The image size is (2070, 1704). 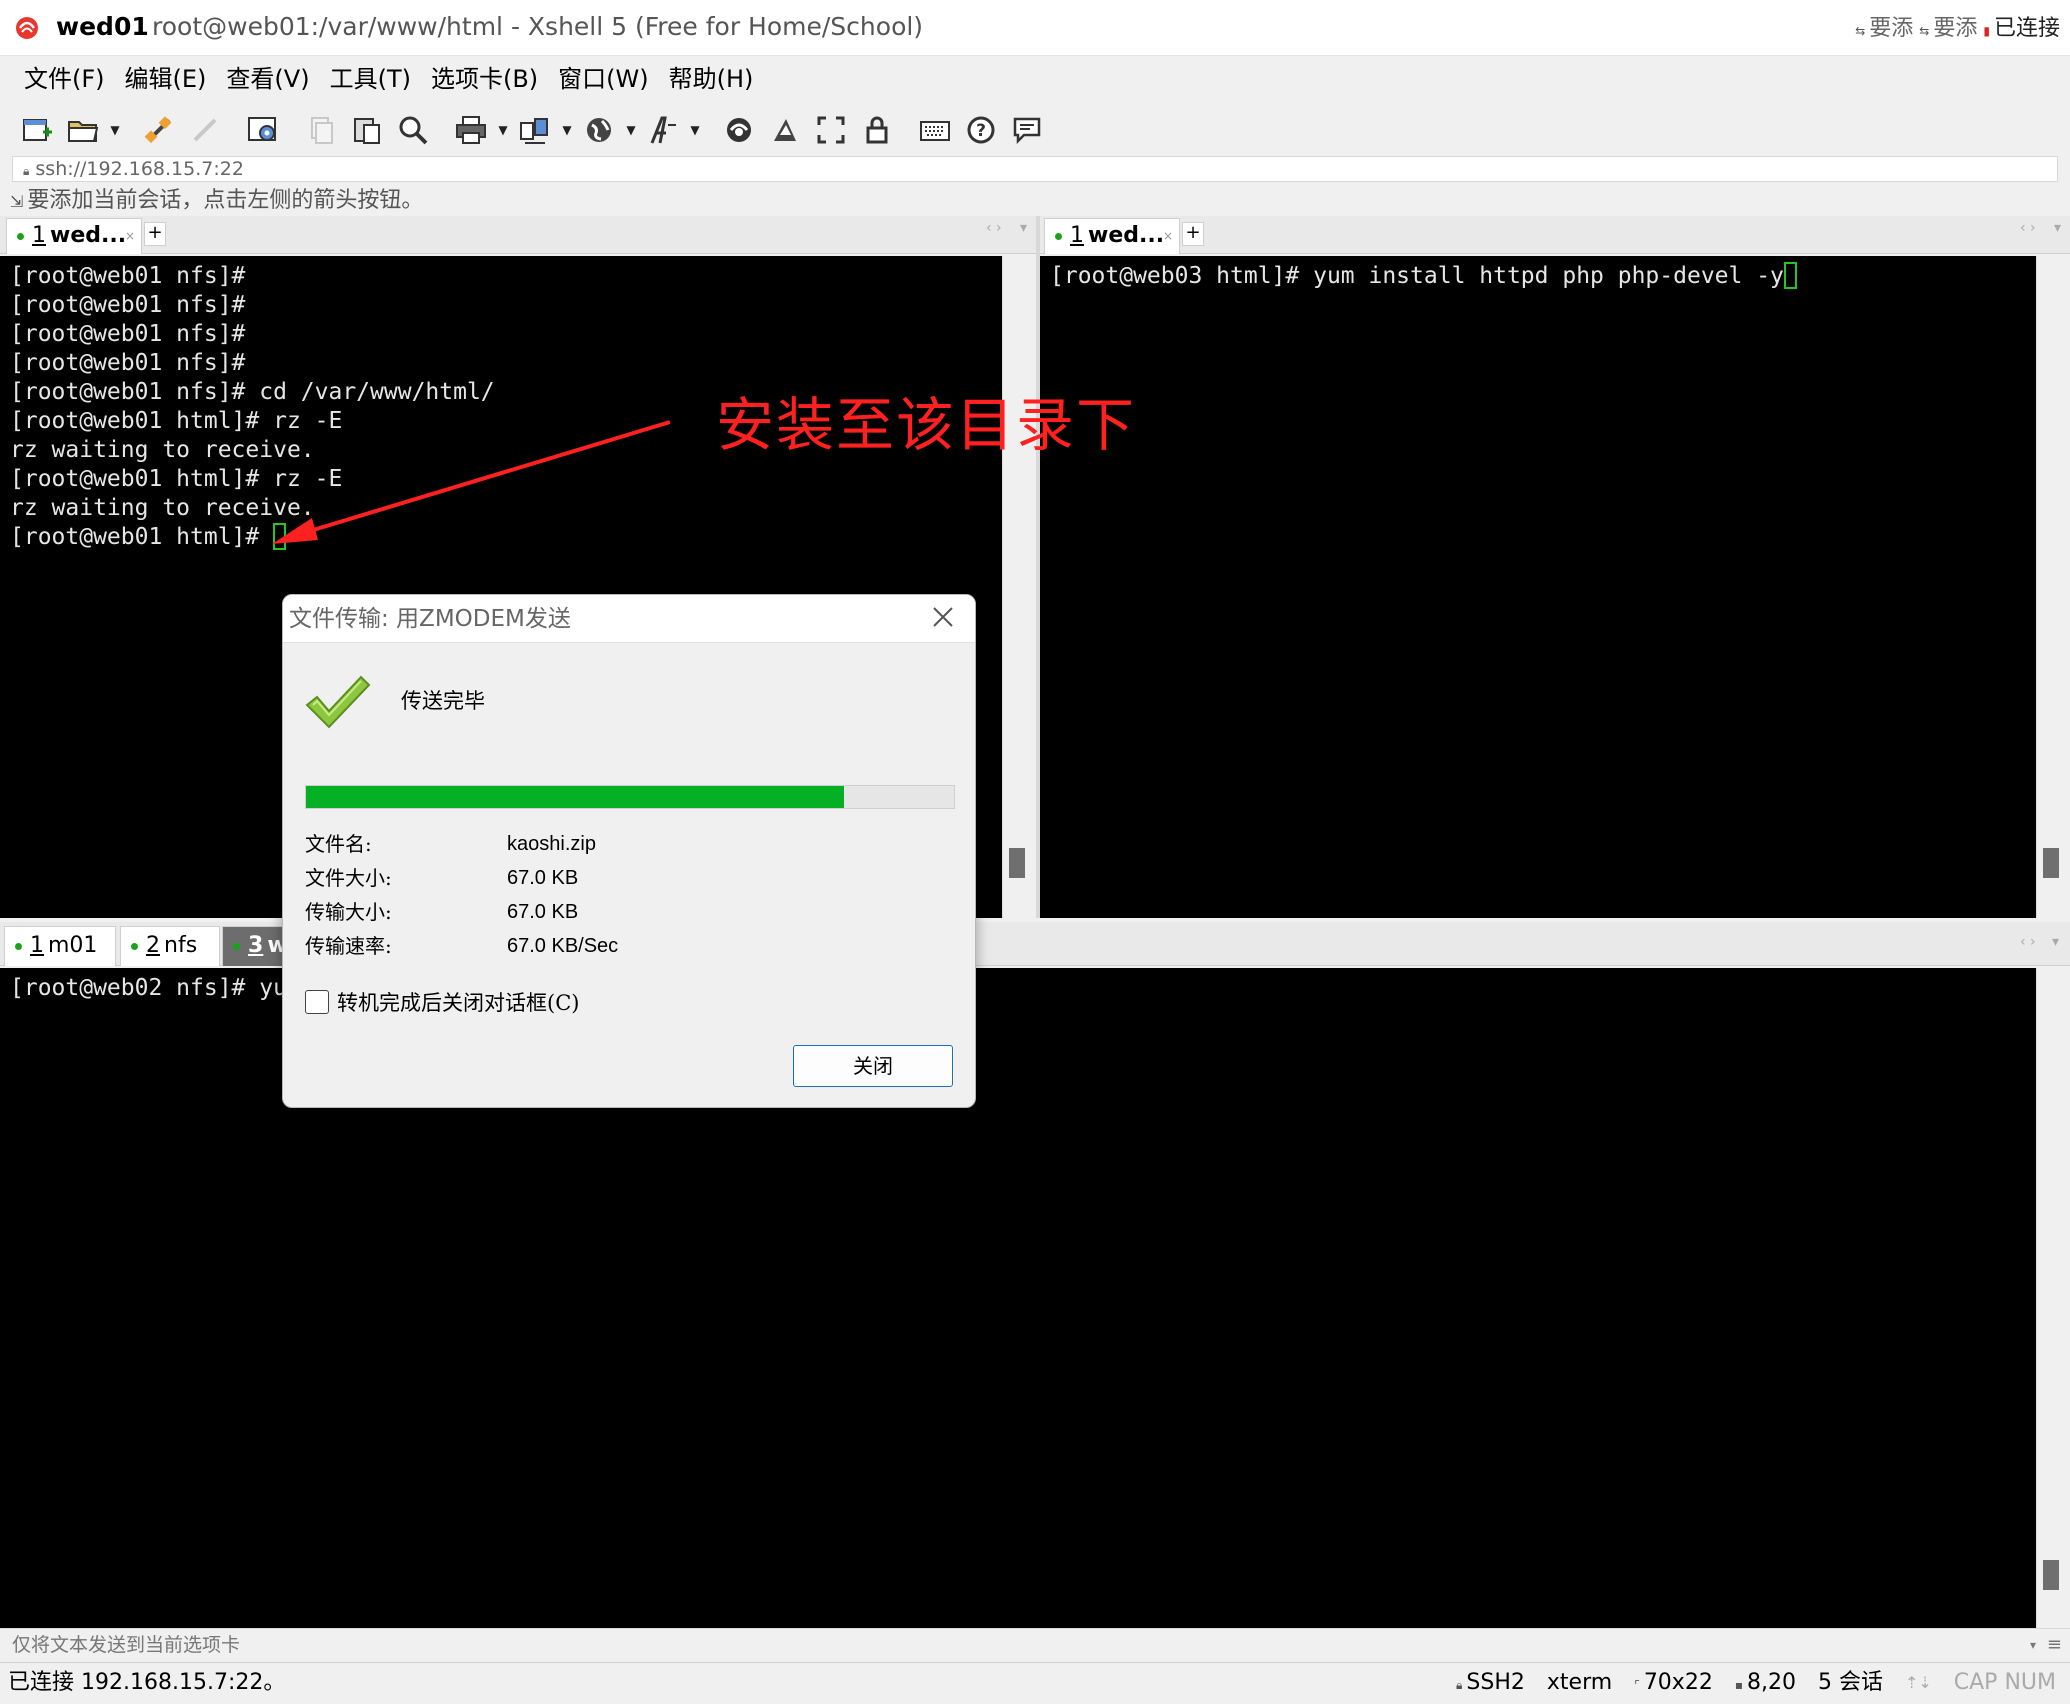 What do you see at coordinates (711, 79) in the screenshot?
I see `menu-help: 帮助(H)` at bounding box center [711, 79].